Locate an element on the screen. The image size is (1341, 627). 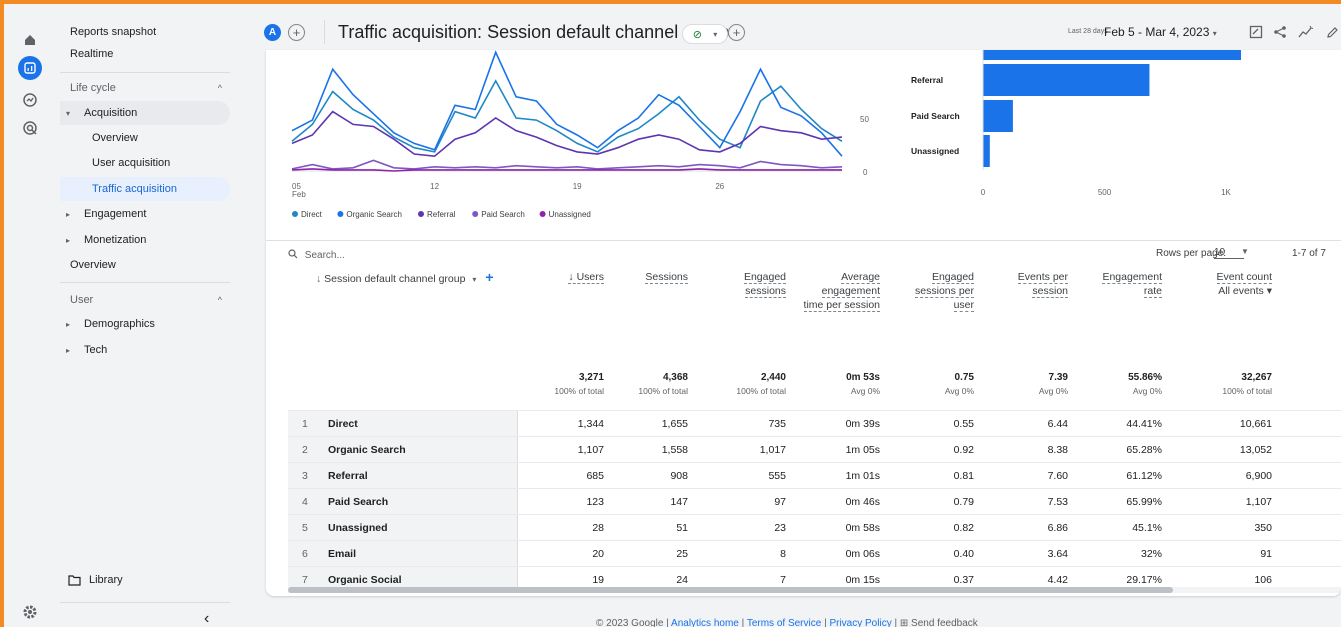
table-cell: 0.37 is located at coordinates (963, 580).